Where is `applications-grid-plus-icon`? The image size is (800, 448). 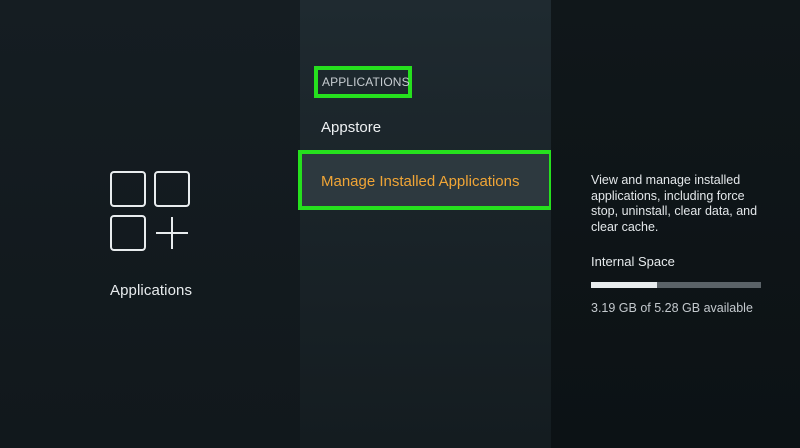
applications-grid-plus-icon is located at coordinates (150, 211).